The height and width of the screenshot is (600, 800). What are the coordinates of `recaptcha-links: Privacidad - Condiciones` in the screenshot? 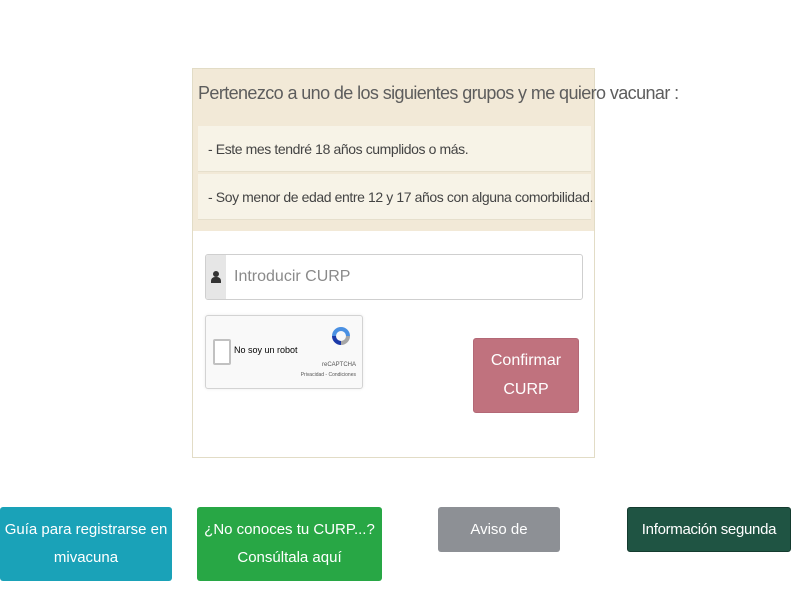 It's located at (328, 375).